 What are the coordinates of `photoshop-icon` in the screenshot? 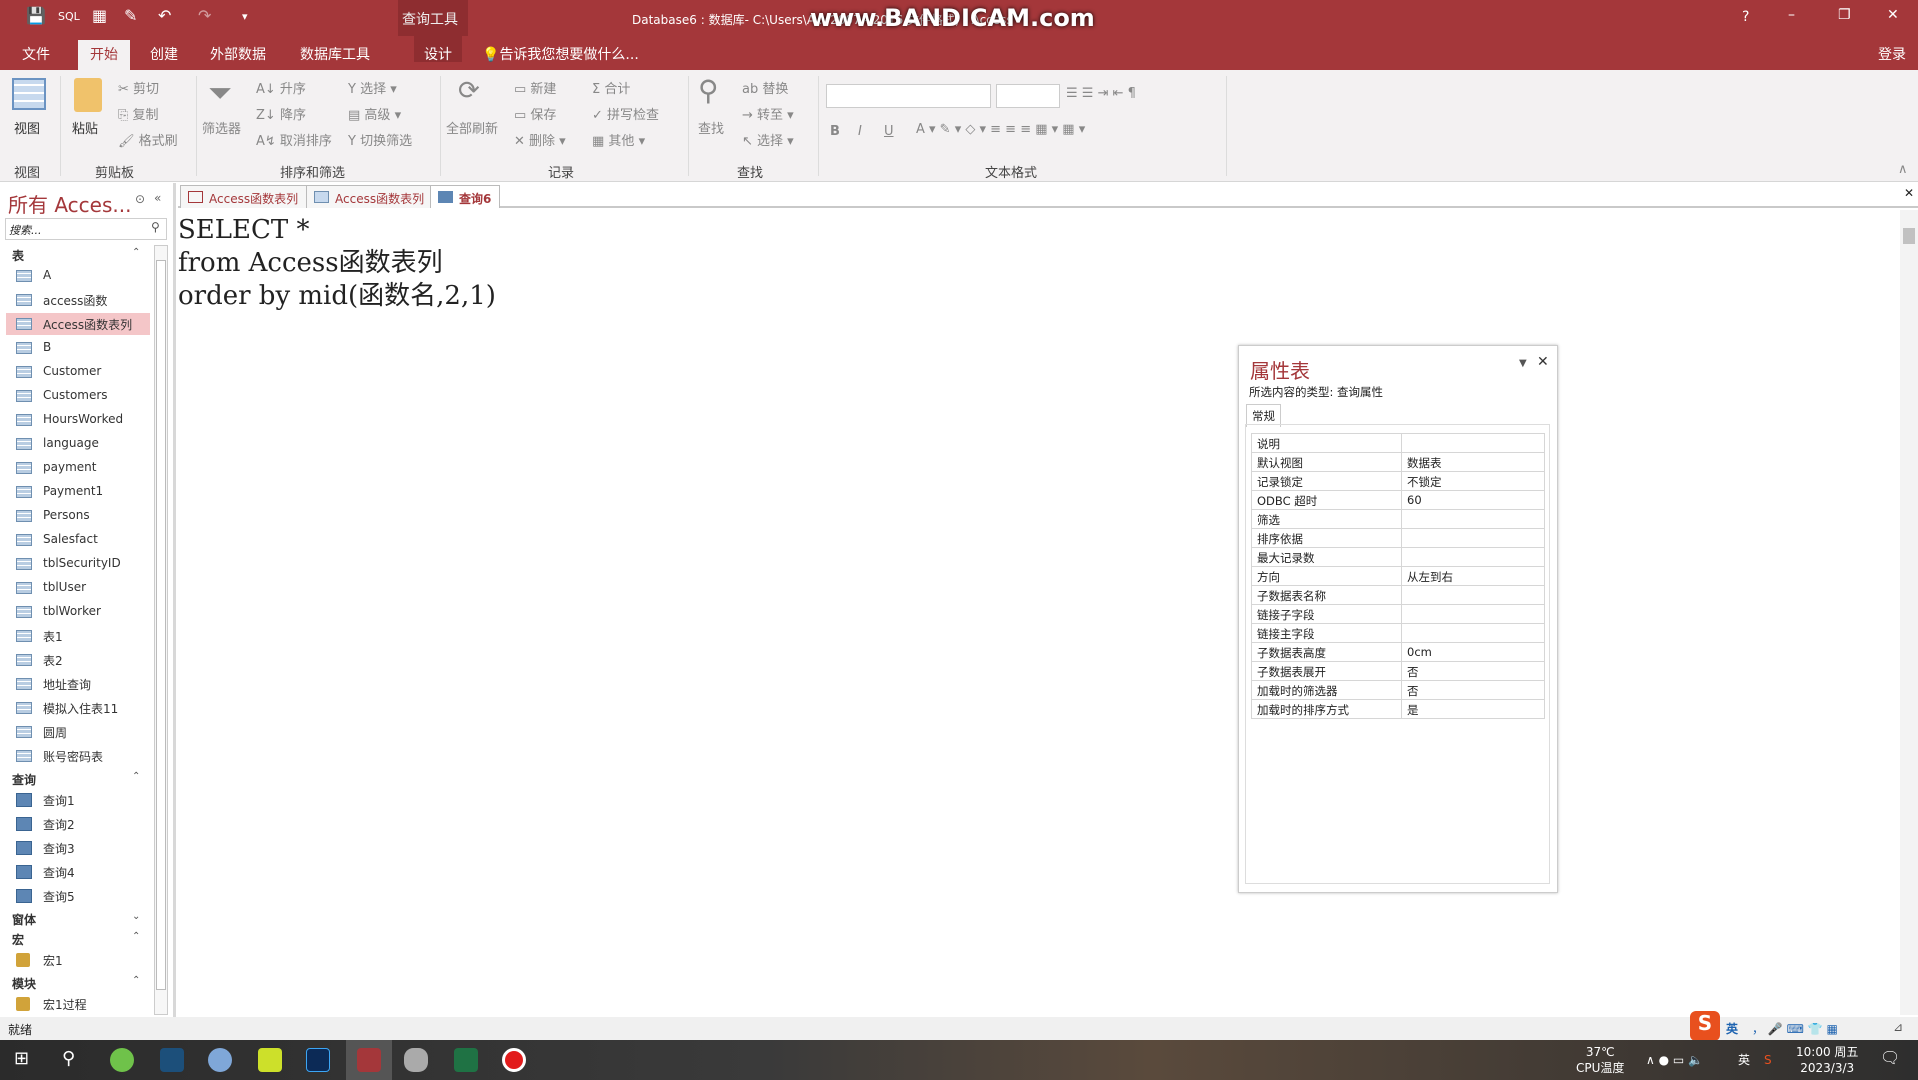 It's located at (318, 1060).